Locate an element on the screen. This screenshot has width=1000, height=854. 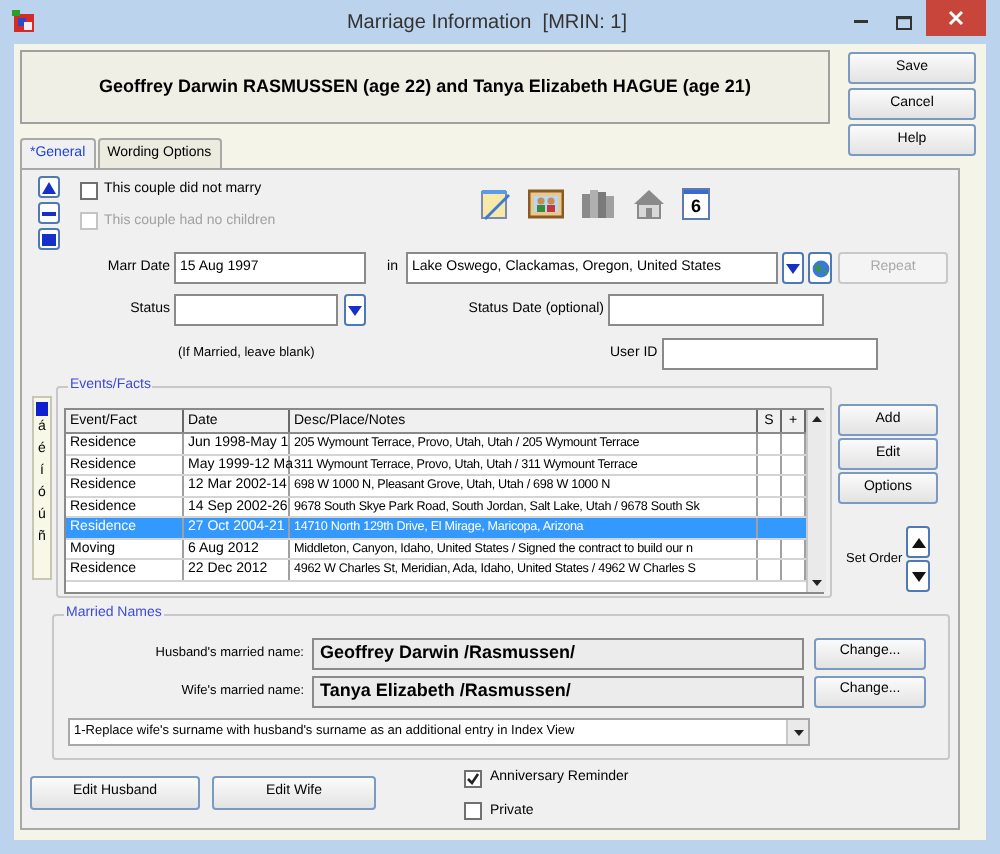
nav-minus-button is located at coordinates (49, 213).